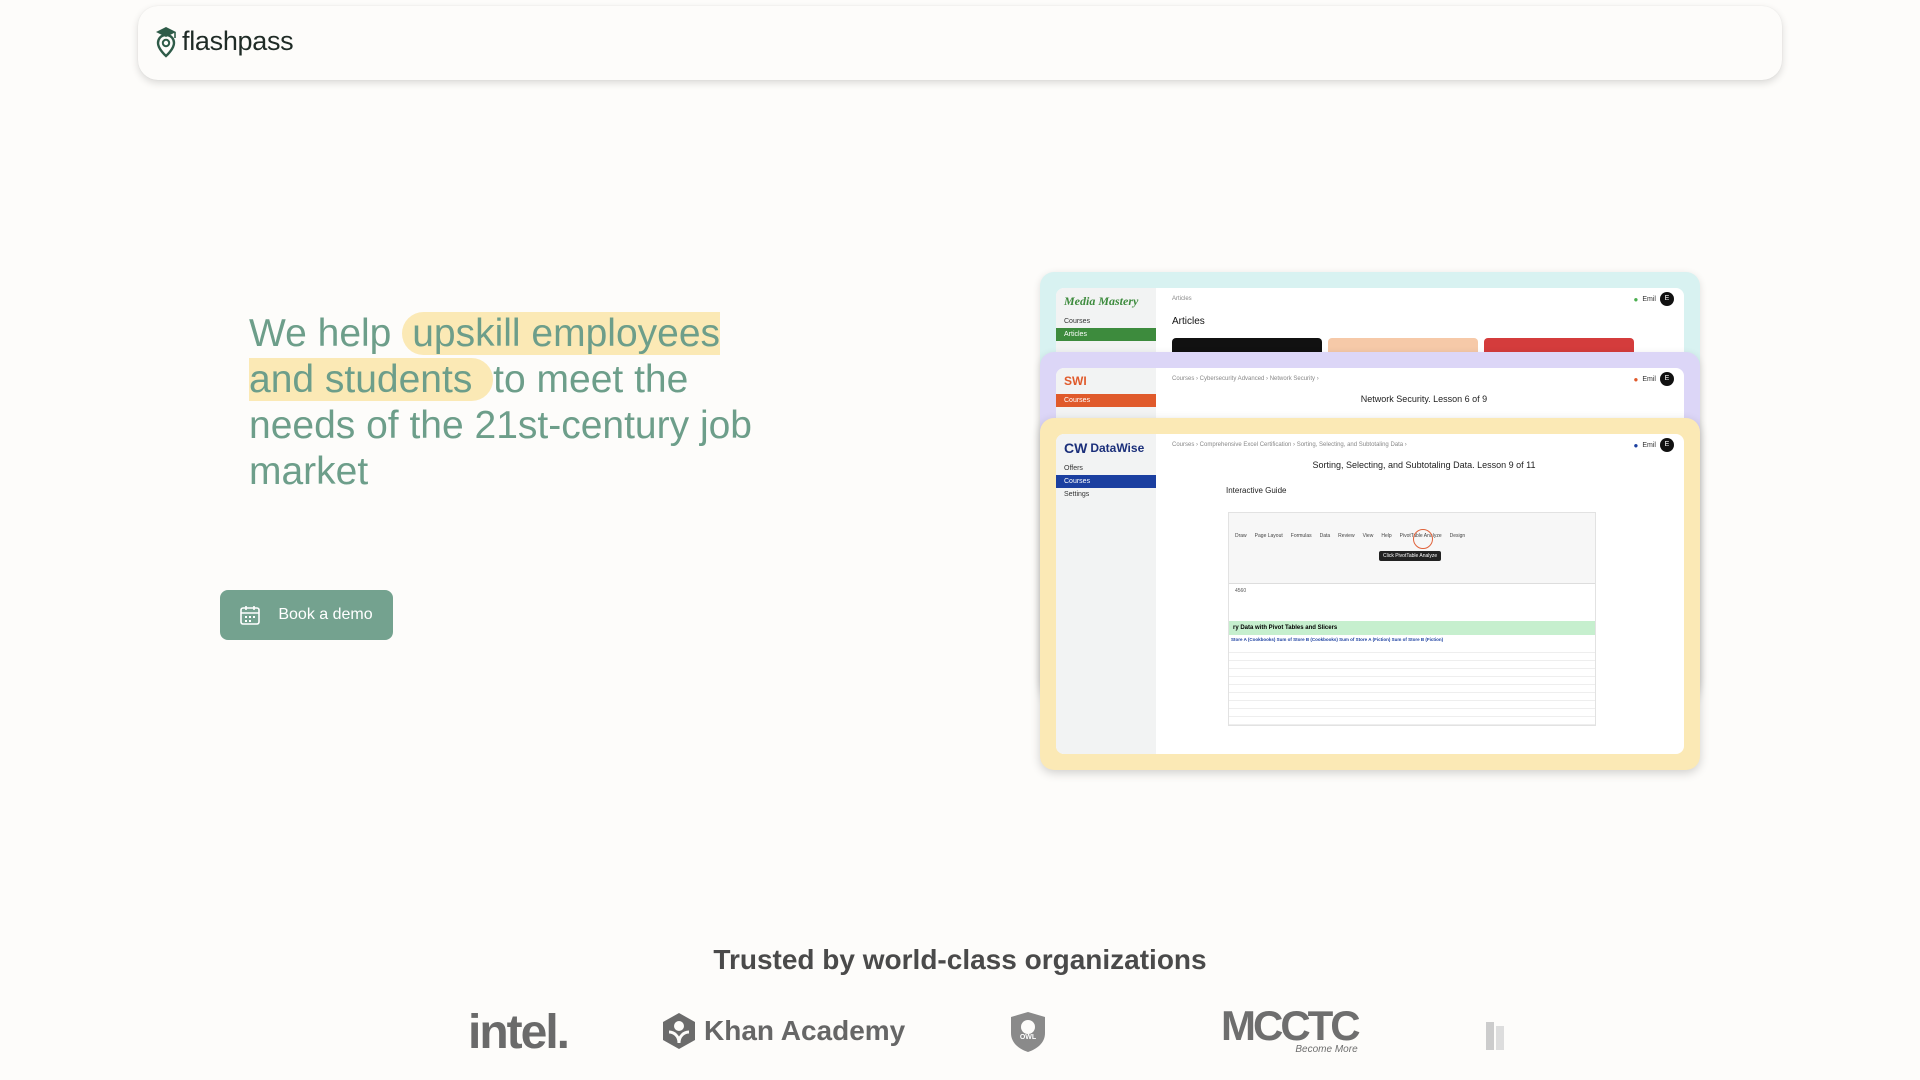 The height and width of the screenshot is (1080, 1920). Describe the element at coordinates (805, 1030) in the screenshot. I see `khan-academy-label: Khan Academy` at that location.